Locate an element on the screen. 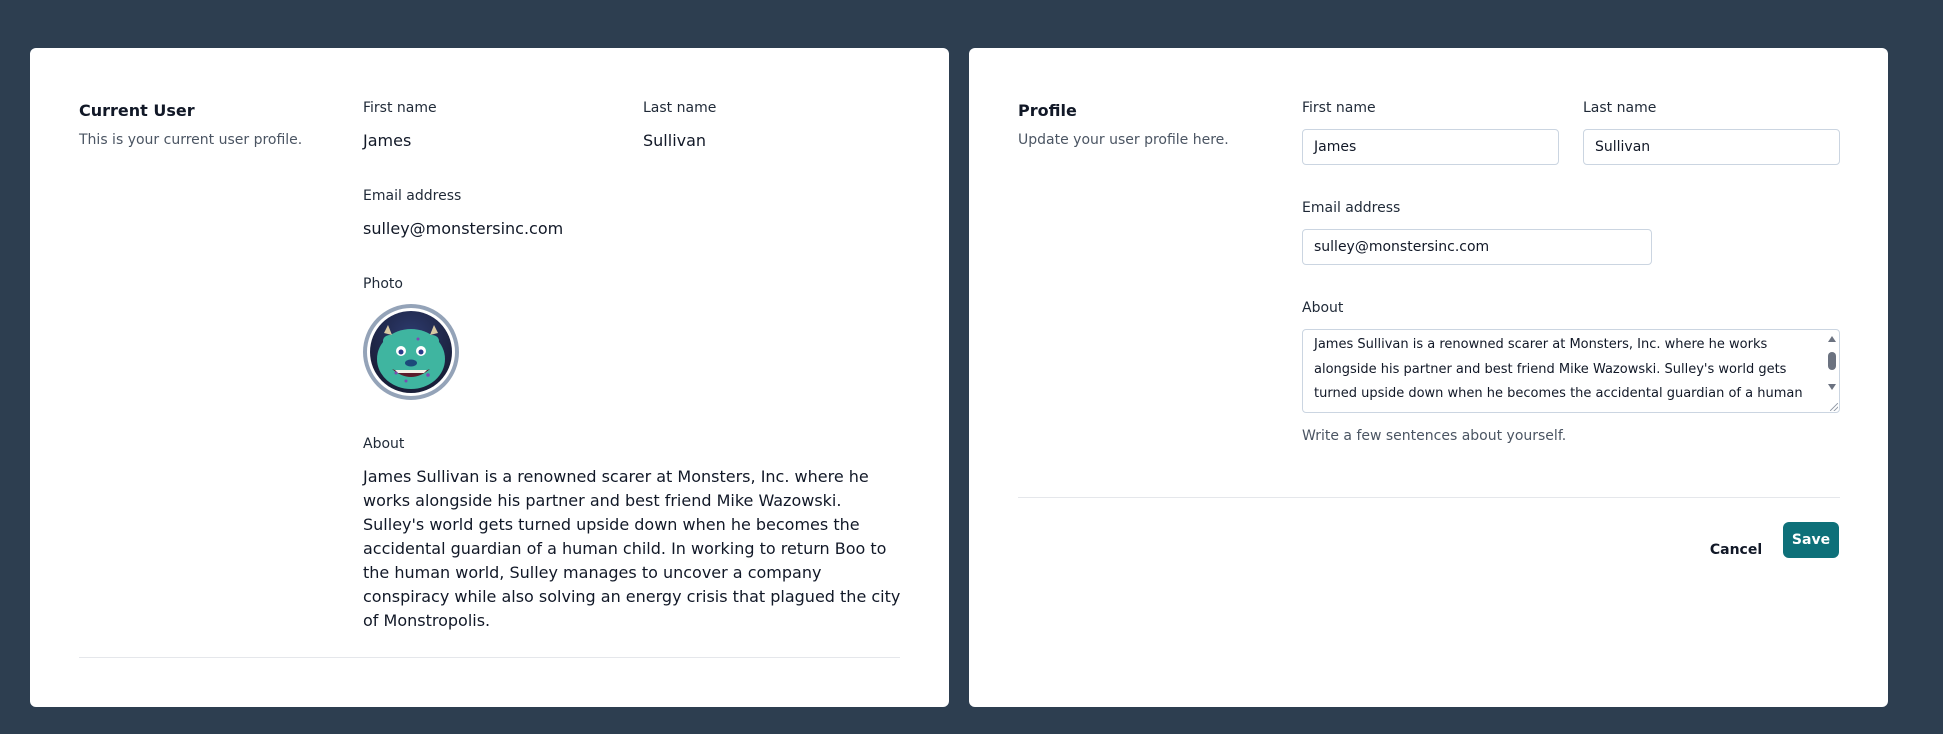 The image size is (1943, 734). first-name-value: James is located at coordinates (387, 140).